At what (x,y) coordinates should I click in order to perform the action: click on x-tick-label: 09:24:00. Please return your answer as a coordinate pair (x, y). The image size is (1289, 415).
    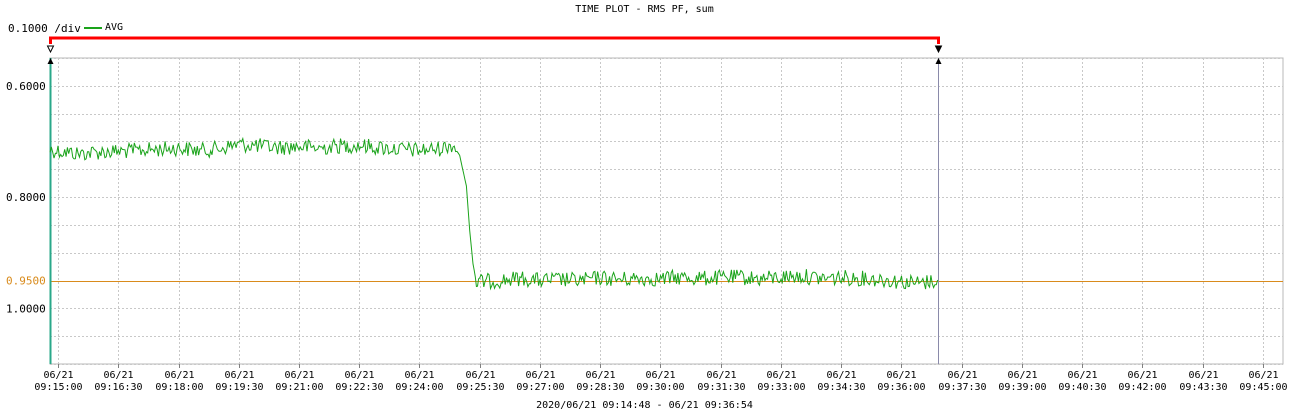
    Looking at the image, I should click on (419, 387).